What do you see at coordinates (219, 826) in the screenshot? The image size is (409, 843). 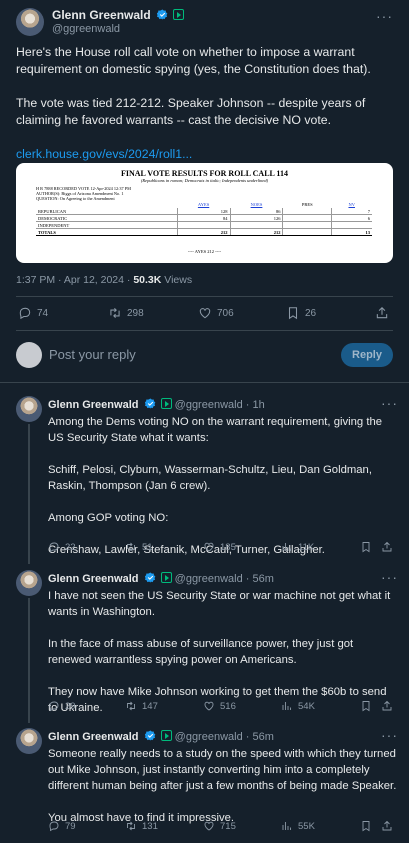 I see `like-button: 715` at bounding box center [219, 826].